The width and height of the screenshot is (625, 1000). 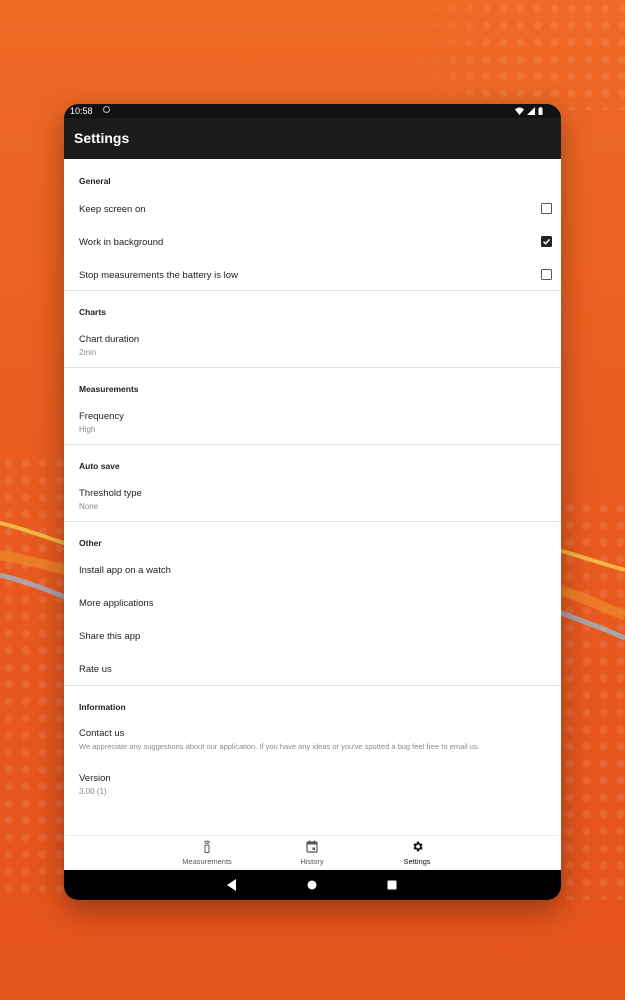 I want to click on setting-label: Frequency, so click(x=101, y=416).